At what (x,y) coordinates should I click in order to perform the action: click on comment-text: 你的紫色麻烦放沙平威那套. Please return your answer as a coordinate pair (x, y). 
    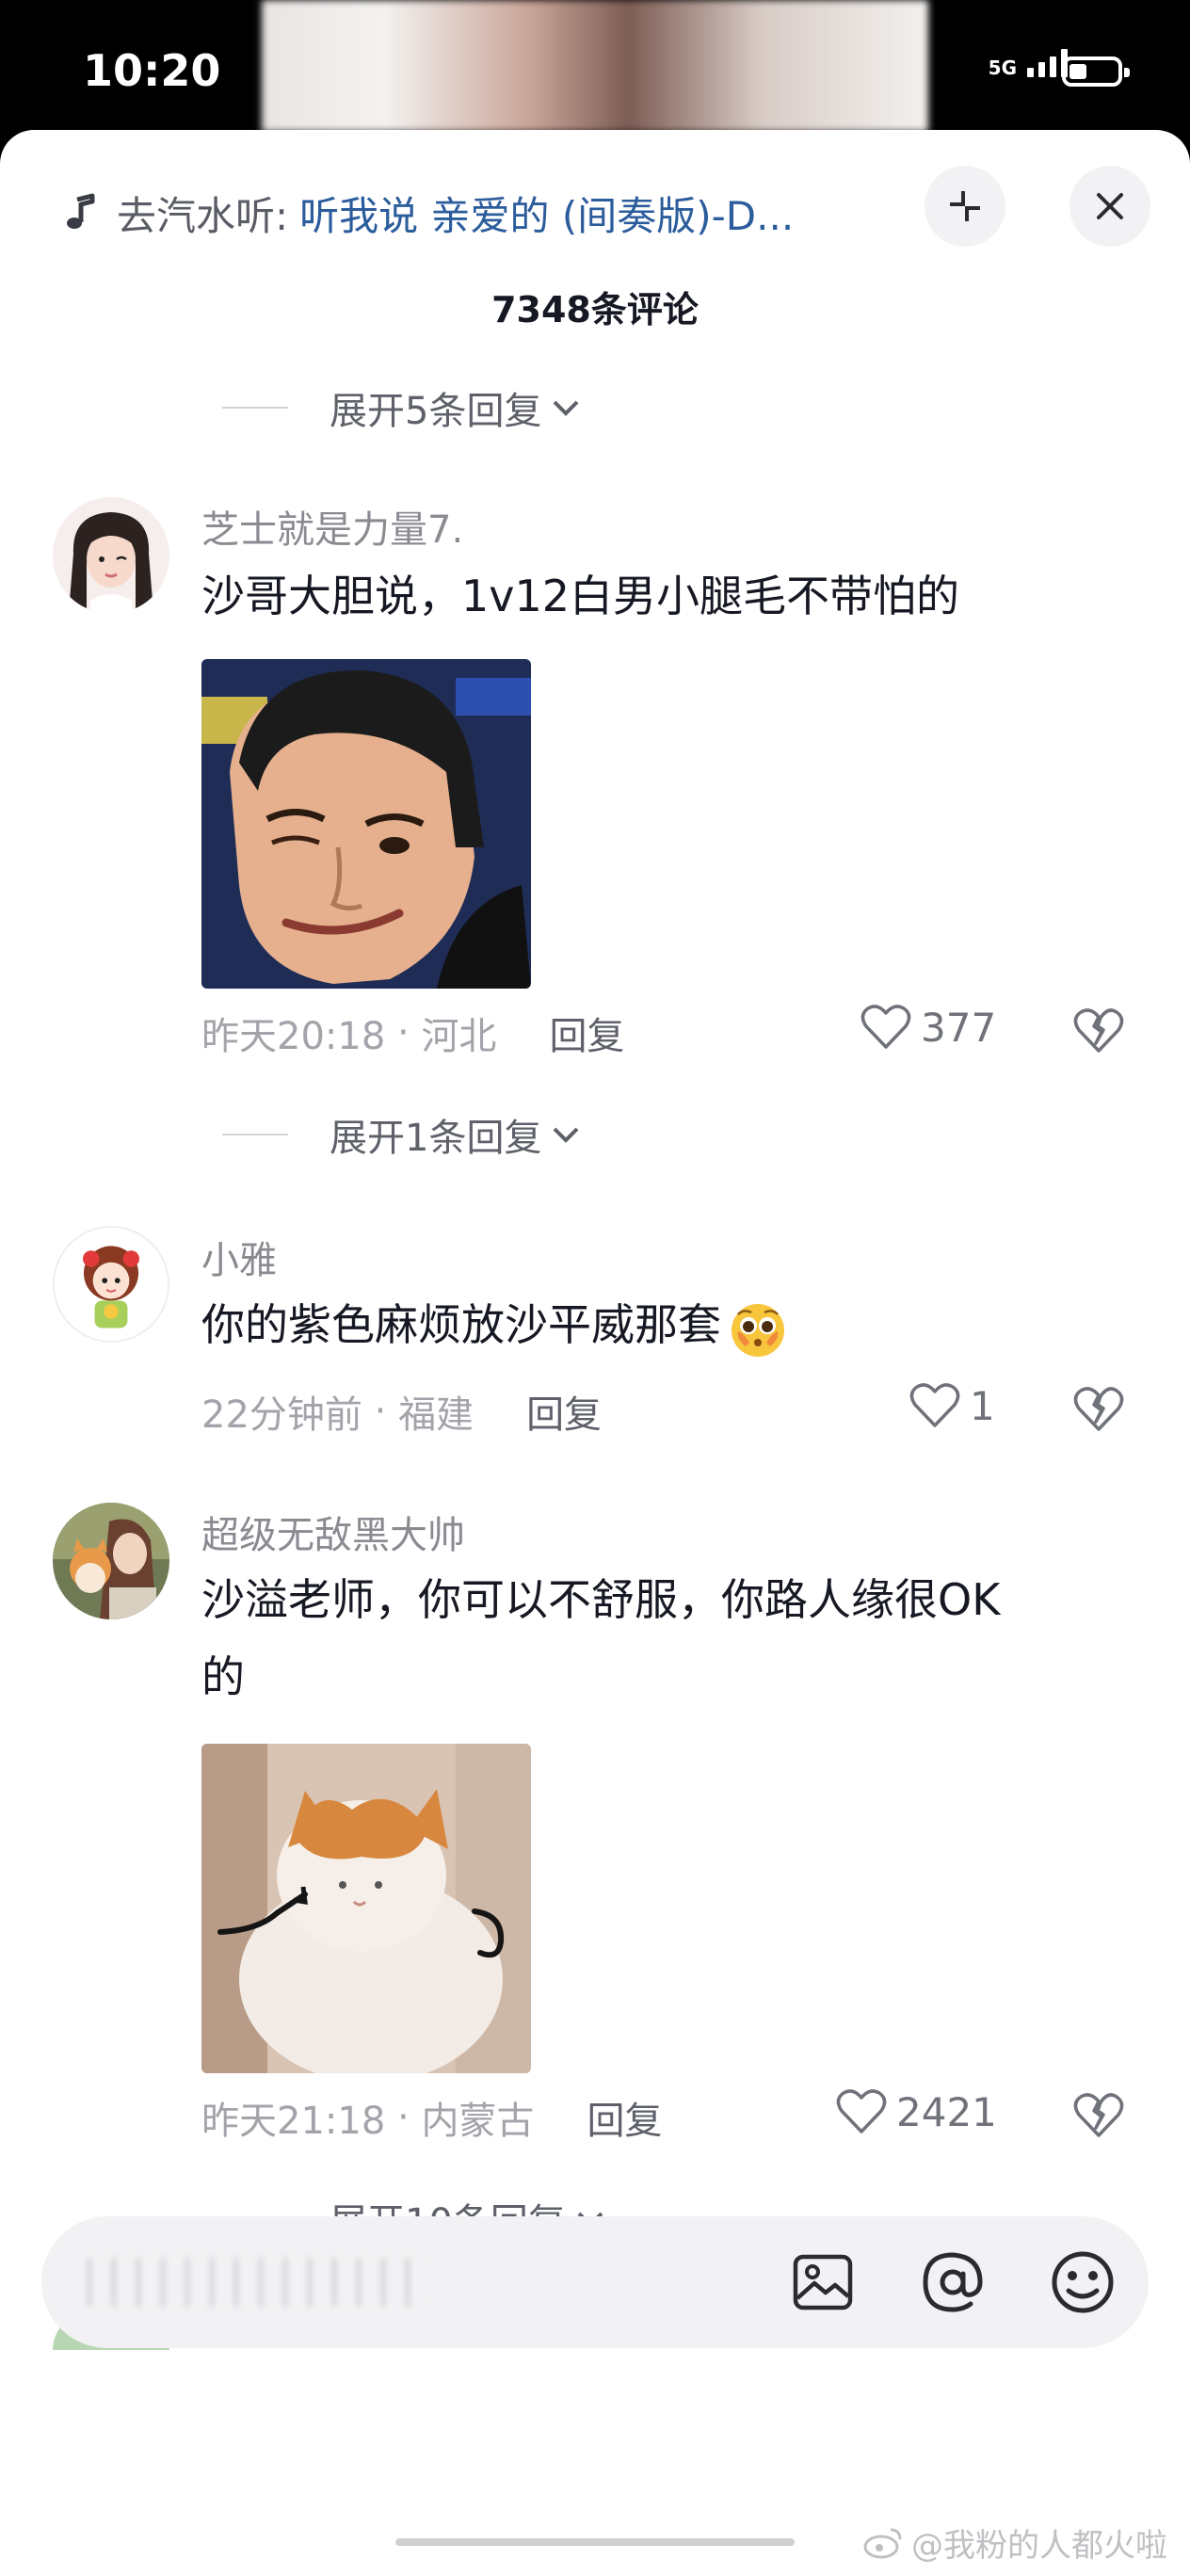
    Looking at the image, I should click on (662, 1324).